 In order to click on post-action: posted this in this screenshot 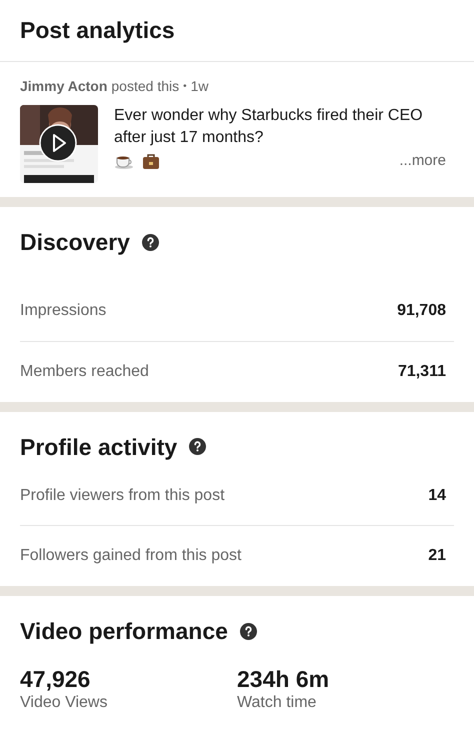, I will do `click(145, 86)`.